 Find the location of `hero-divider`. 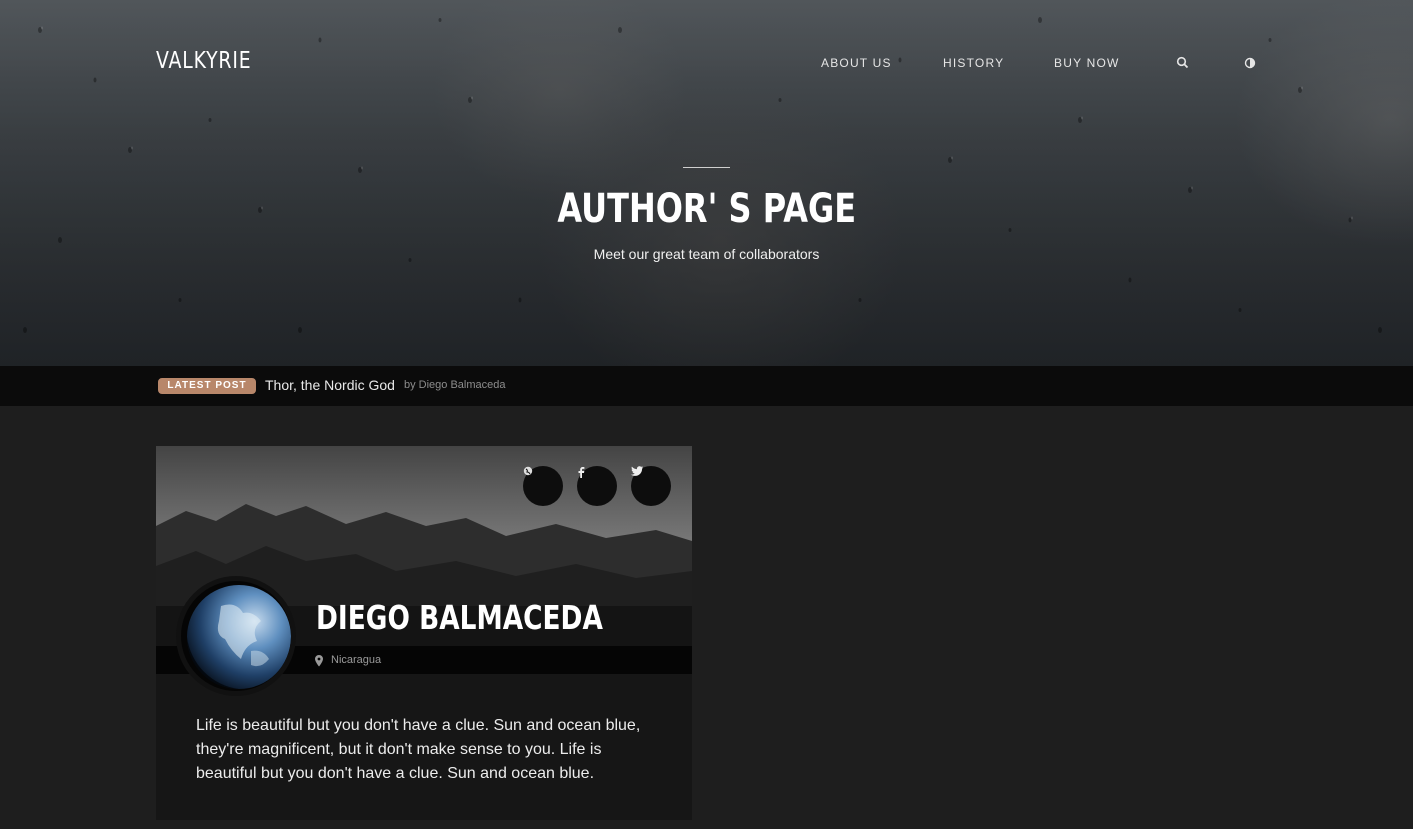

hero-divider is located at coordinates (706, 167).